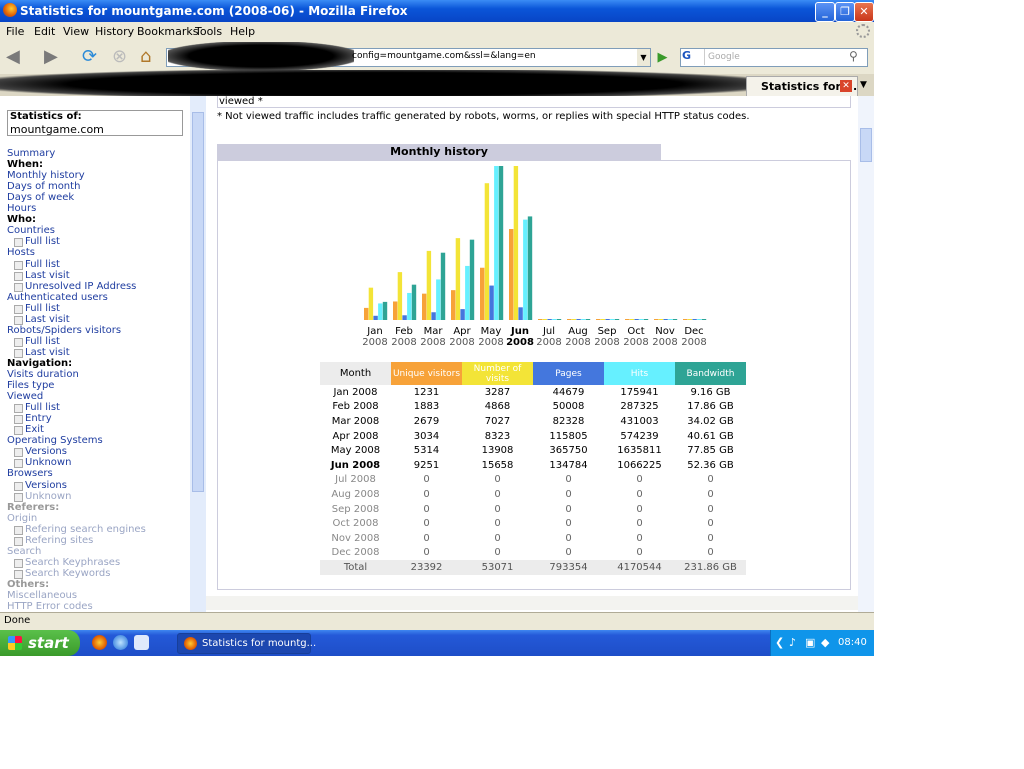 The width and height of the screenshot is (1024, 769). What do you see at coordinates (31, 230) in the screenshot?
I see `sidebar-item-countries: Countries` at bounding box center [31, 230].